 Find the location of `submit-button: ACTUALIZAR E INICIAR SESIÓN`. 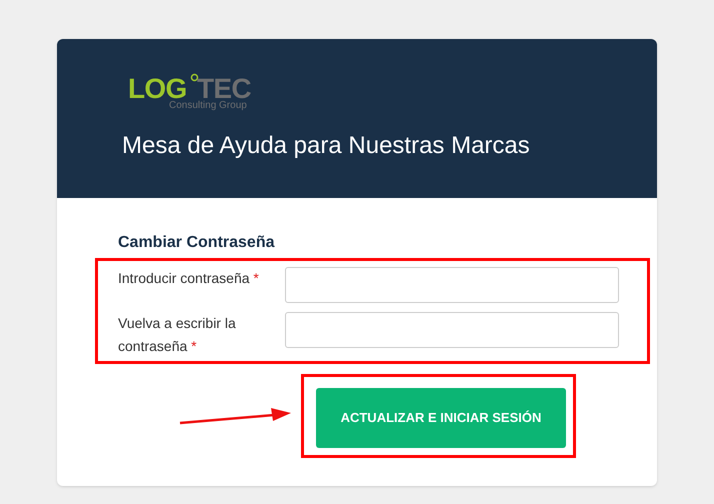

submit-button: ACTUALIZAR E INICIAR SESIÓN is located at coordinates (441, 418).